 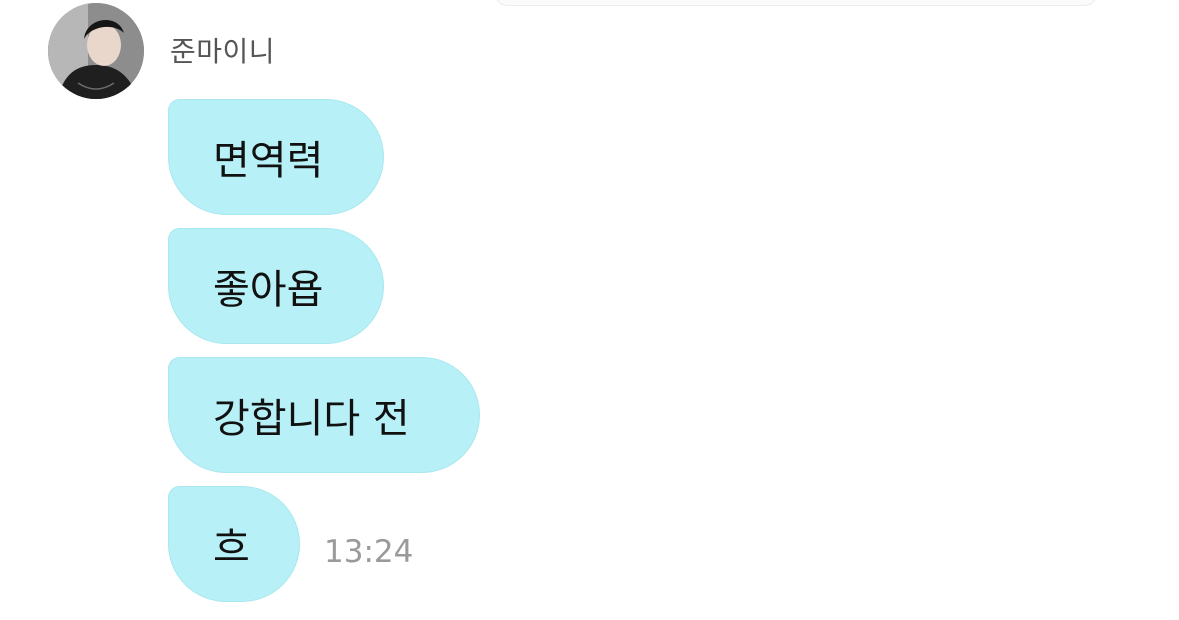 I want to click on avatar-photo-icon, so click(x=96, y=51).